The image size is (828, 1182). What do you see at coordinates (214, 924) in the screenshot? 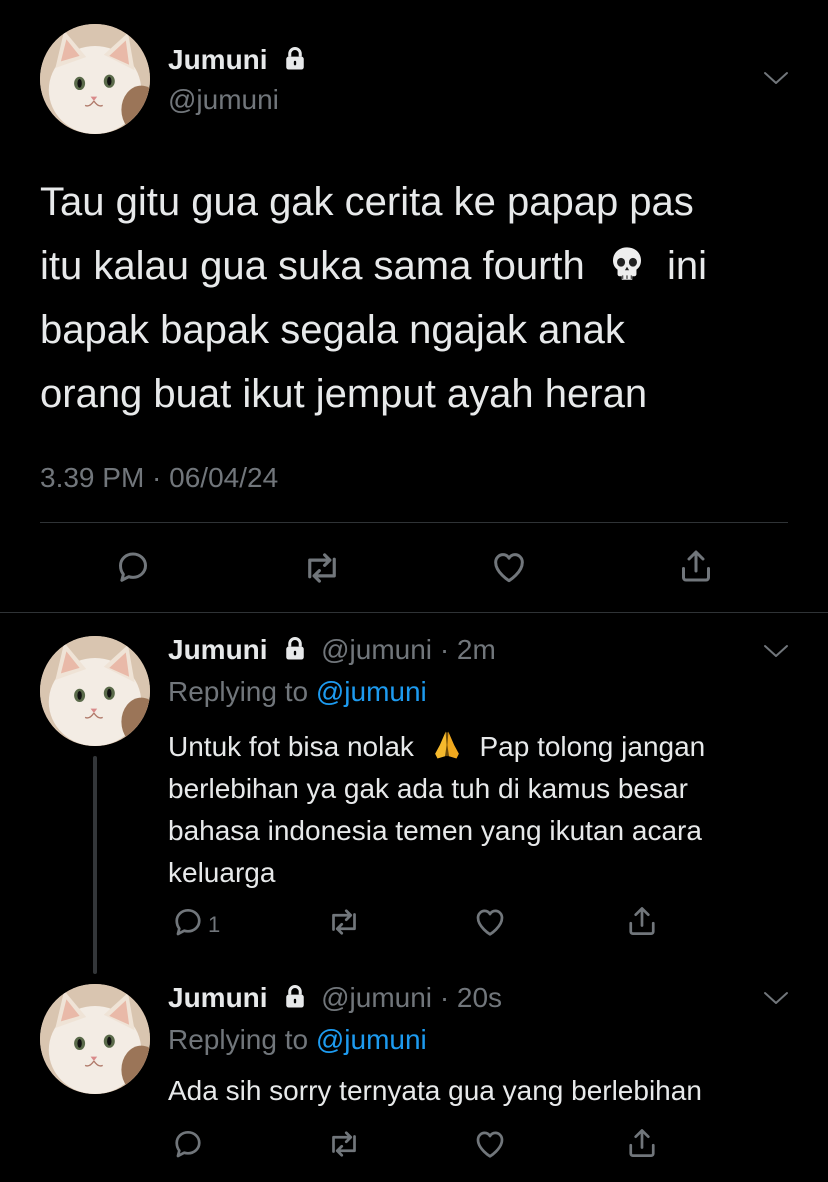
I see `reply-count: 1` at bounding box center [214, 924].